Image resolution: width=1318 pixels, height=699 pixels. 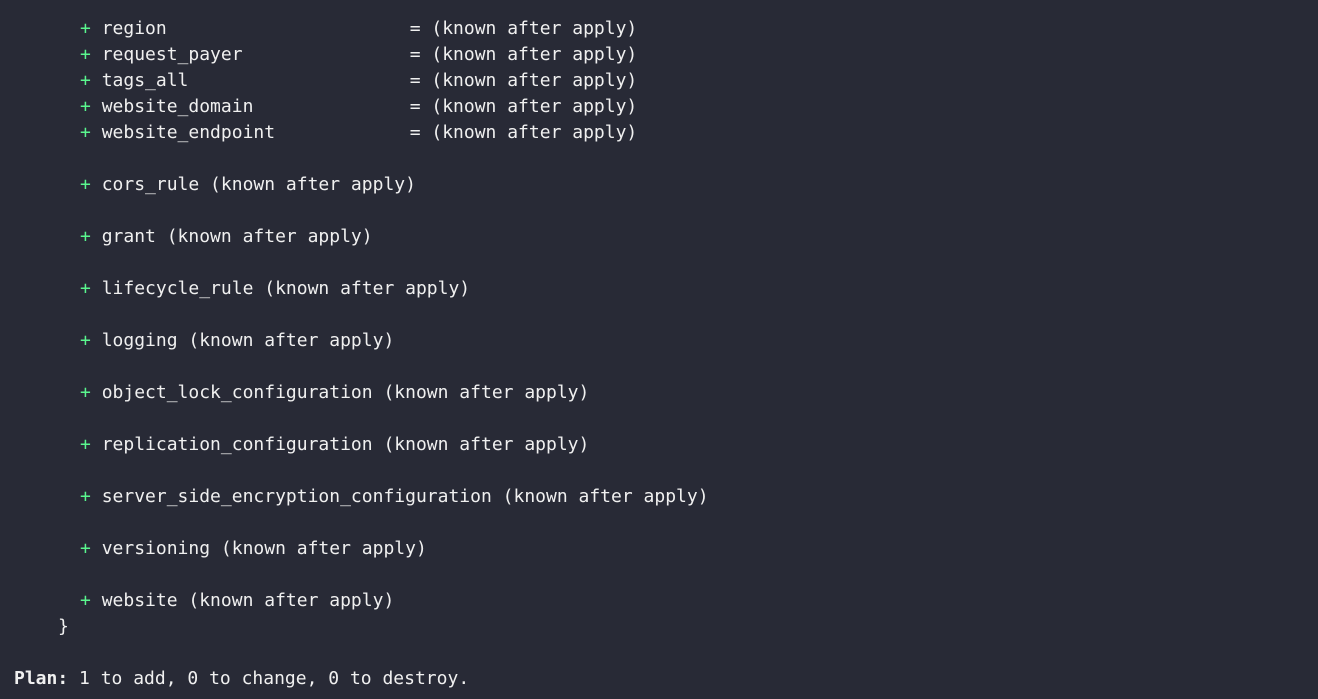 What do you see at coordinates (188, 132) in the screenshot?
I see `attribute-name: website_endpoint` at bounding box center [188, 132].